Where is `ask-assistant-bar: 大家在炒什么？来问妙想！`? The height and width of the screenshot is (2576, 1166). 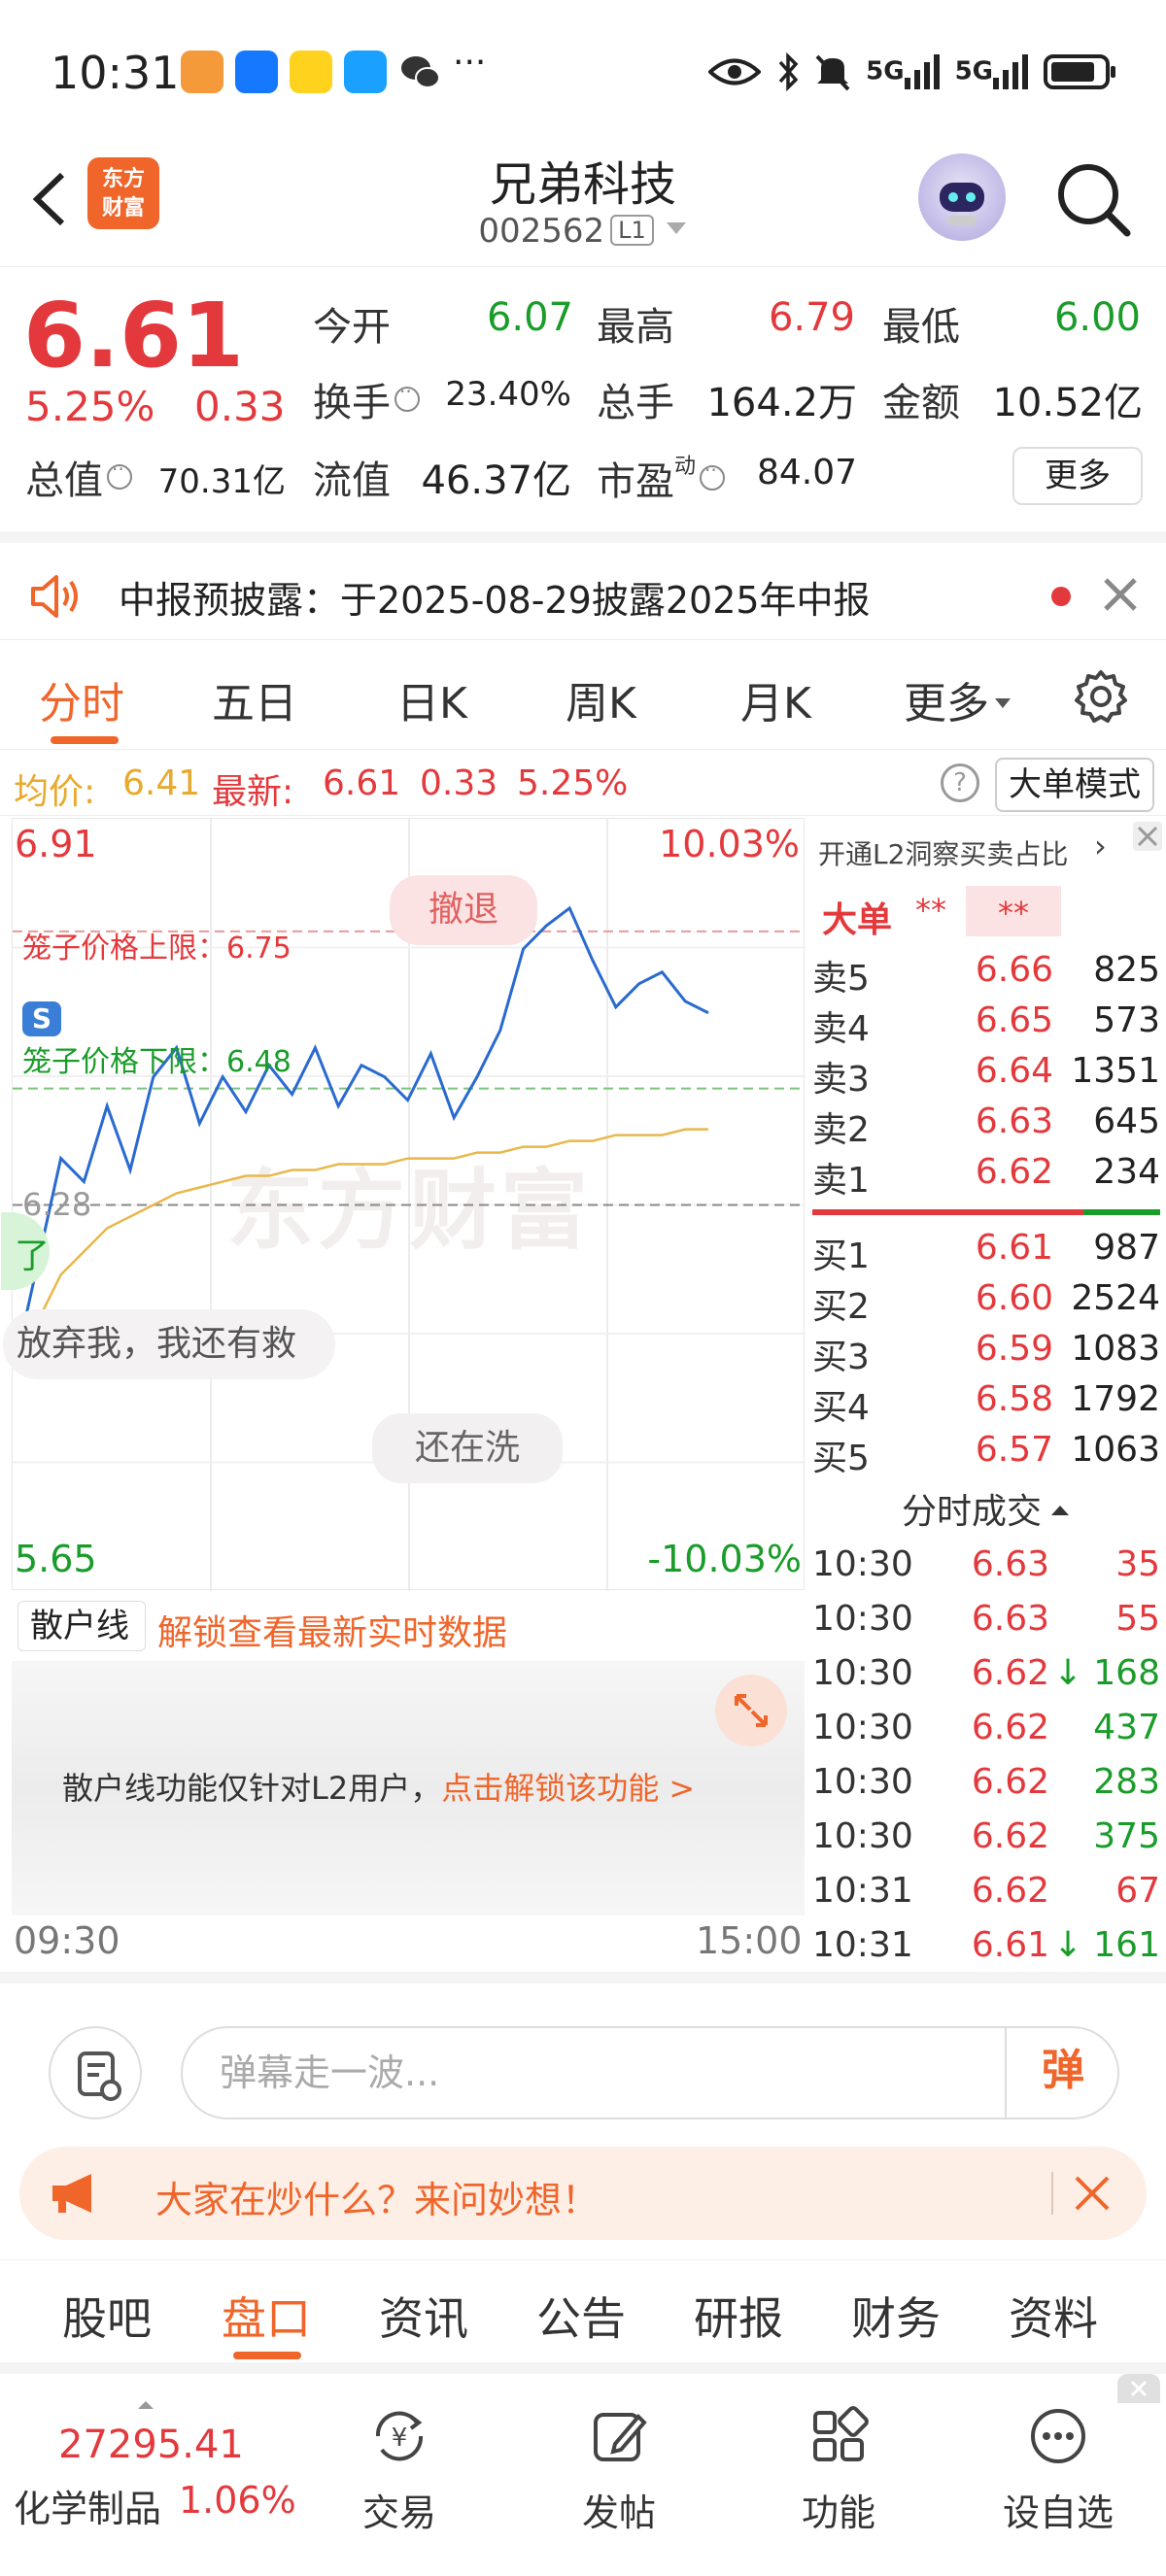
ask-assistant-bar: 大家在炒什么？来问妙想！ is located at coordinates (583, 2193).